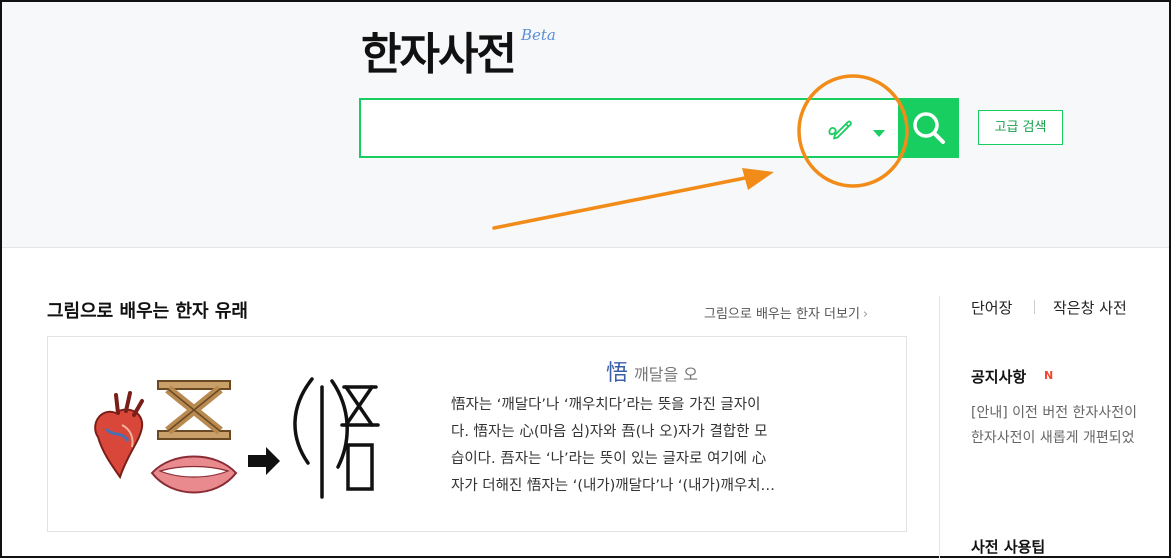  What do you see at coordinates (606, 405) in the screenshot?
I see `description-line: 悟자는 ‘깨달다’나 ‘깨우치다’라는 뜻을 가진 글자이` at bounding box center [606, 405].